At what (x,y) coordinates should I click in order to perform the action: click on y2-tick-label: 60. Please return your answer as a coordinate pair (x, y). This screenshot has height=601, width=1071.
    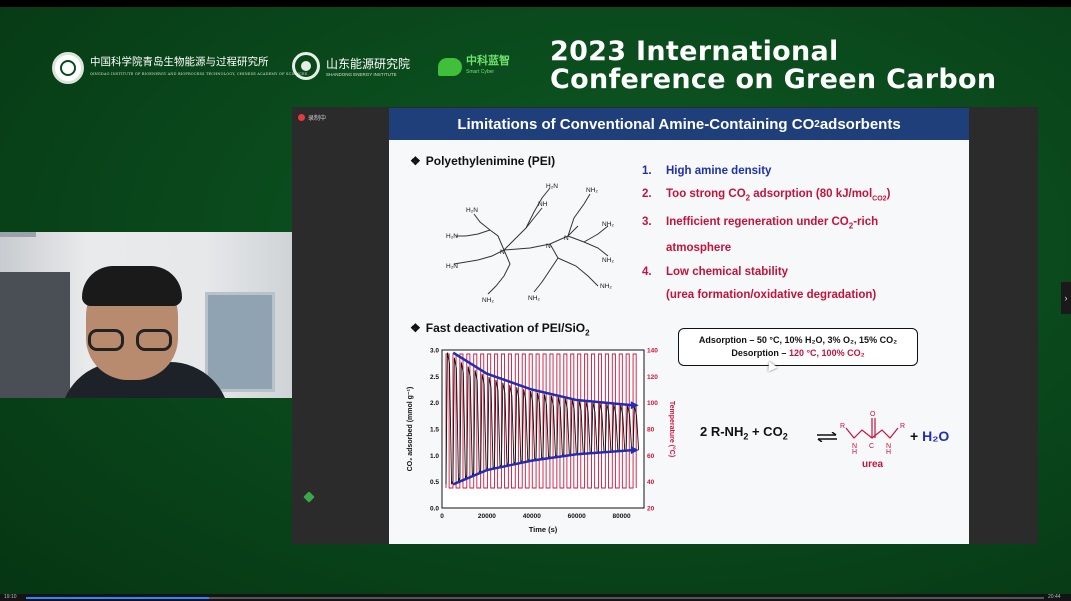
    Looking at the image, I should click on (651, 456).